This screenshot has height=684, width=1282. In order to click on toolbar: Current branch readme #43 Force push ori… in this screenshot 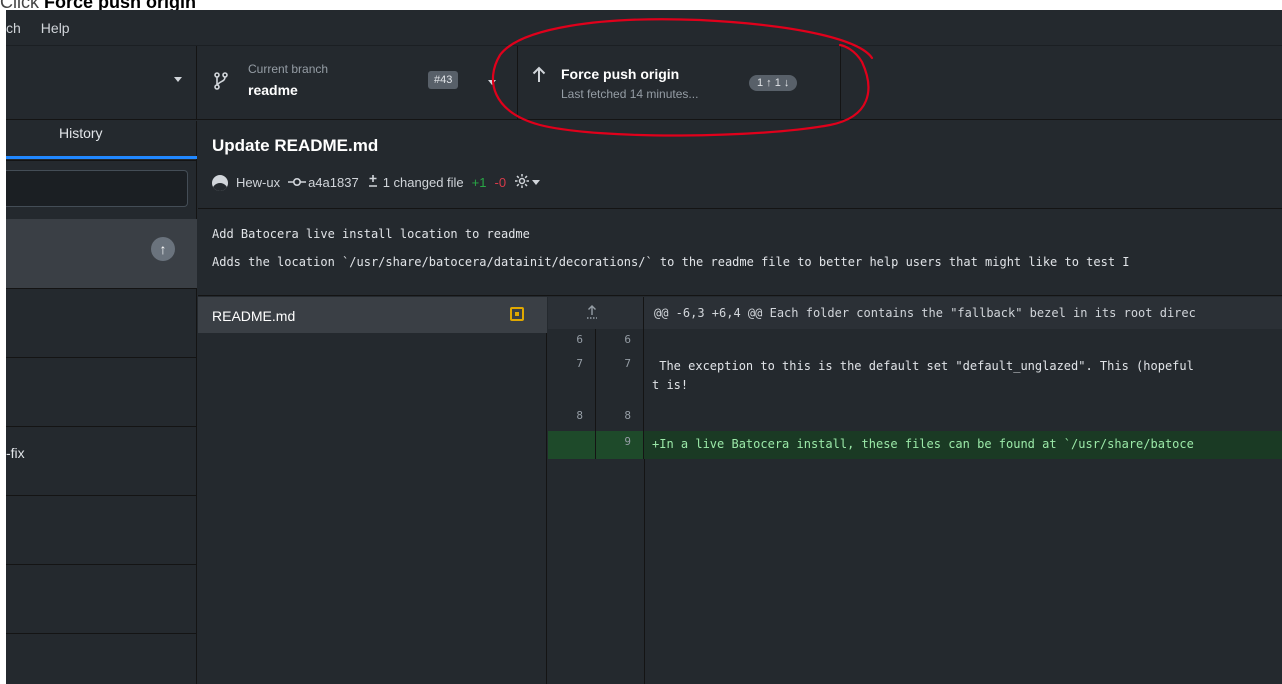, I will do `click(644, 83)`.